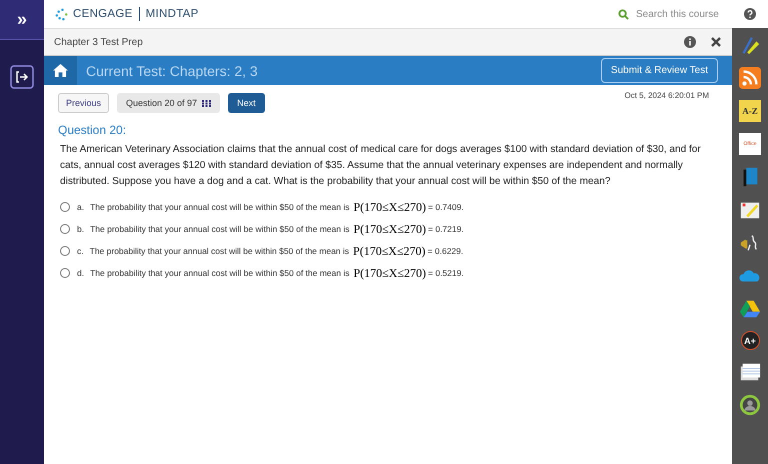  What do you see at coordinates (246, 103) in the screenshot?
I see `next-button: Next` at bounding box center [246, 103].